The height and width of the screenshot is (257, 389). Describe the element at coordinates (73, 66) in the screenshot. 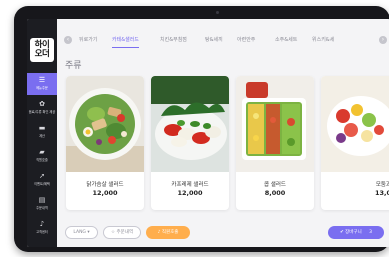

I see `section-title: 주류` at that location.